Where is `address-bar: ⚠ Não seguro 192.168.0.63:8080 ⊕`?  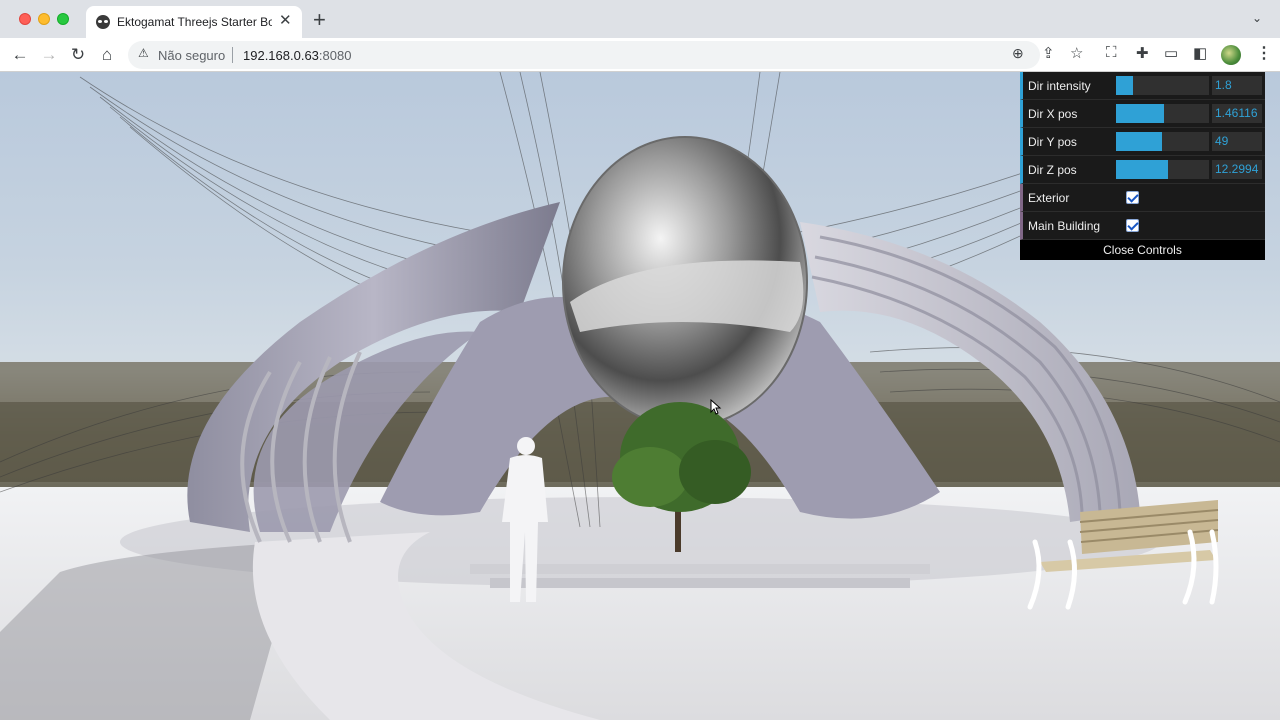
address-bar: ⚠ Não seguro 192.168.0.63:8080 ⊕ is located at coordinates (584, 55).